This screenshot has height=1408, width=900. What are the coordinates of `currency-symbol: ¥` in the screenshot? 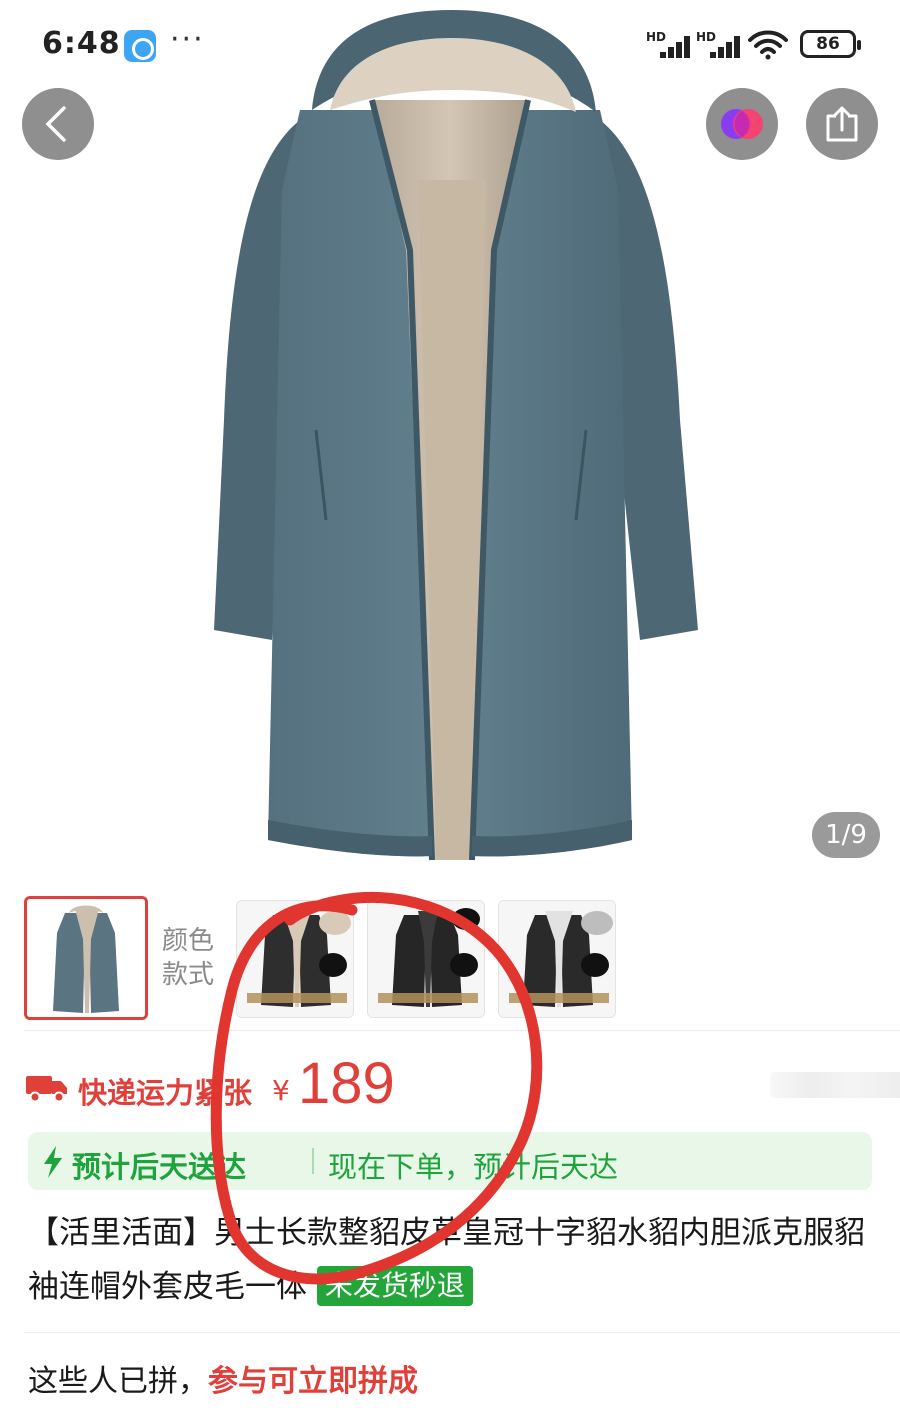 It's located at (281, 1090).